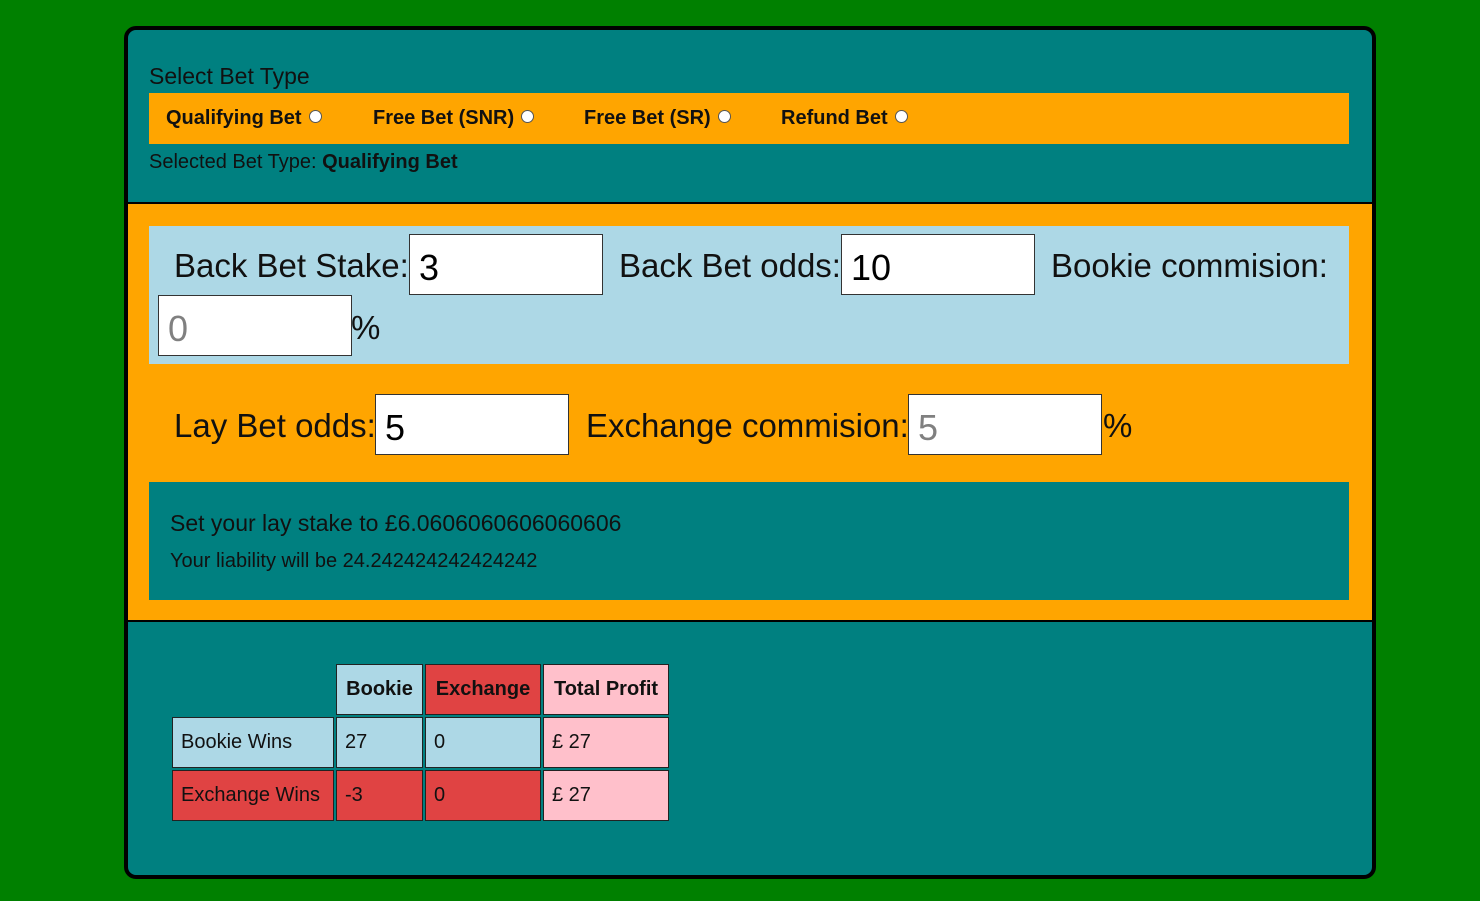 The height and width of the screenshot is (901, 1480). What do you see at coordinates (236, 162) in the screenshot?
I see `selected-bet-type-prefix: Selected Bet Type:` at bounding box center [236, 162].